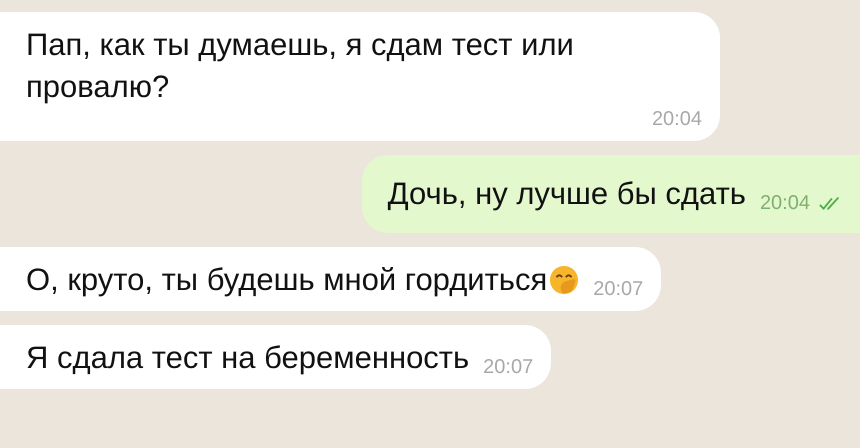  What do you see at coordinates (248, 358) in the screenshot?
I see `message-text: Я сдала тест на беременность` at bounding box center [248, 358].